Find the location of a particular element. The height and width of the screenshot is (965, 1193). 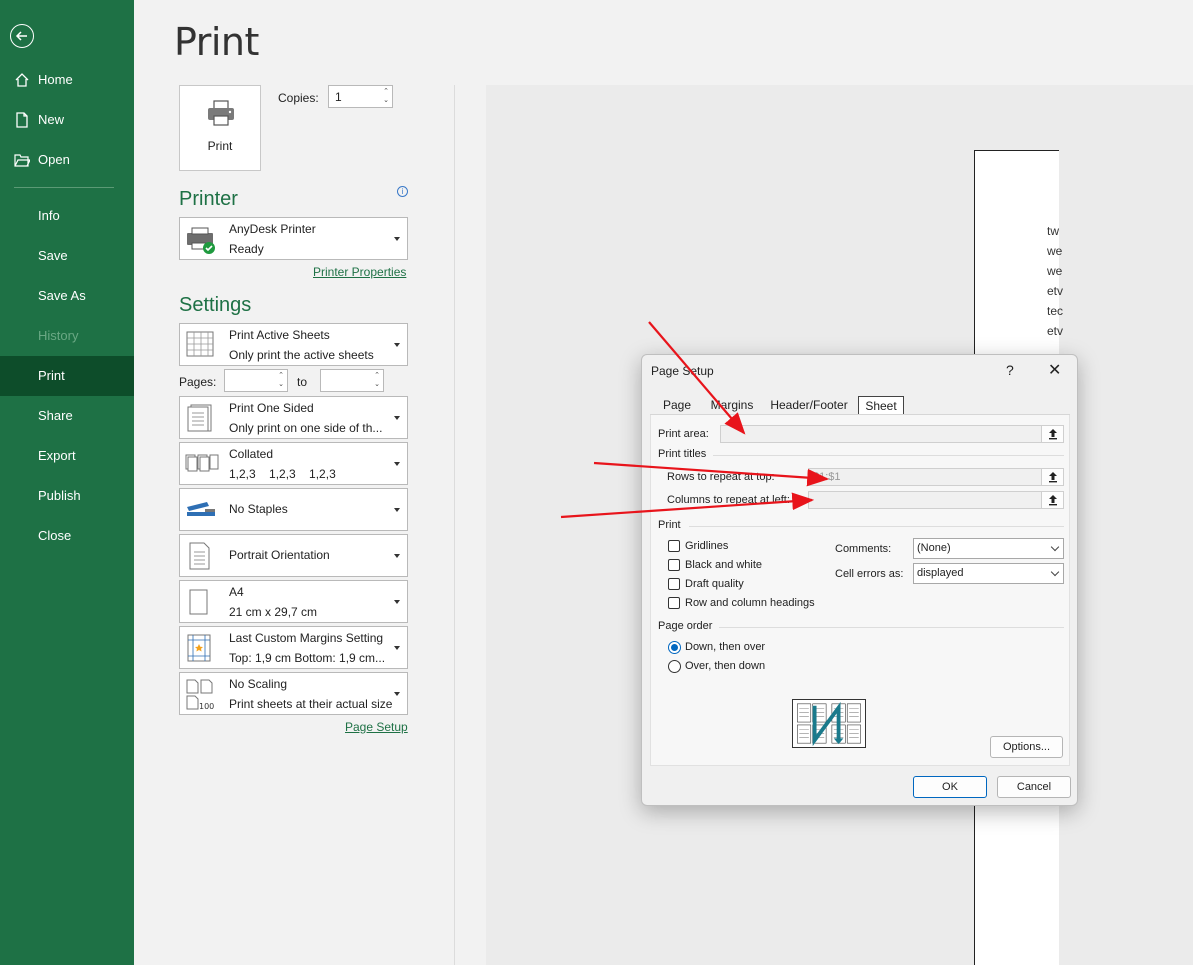

orientation-dropdown: Portrait Orientation is located at coordinates (293, 555).